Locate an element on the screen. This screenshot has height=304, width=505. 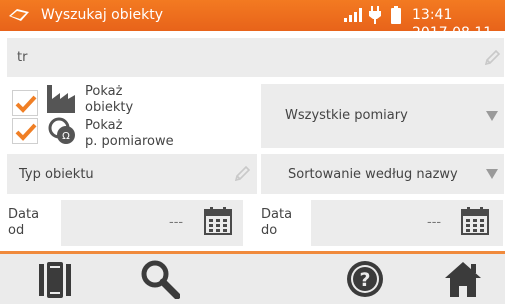
search-button is located at coordinates (160, 279).